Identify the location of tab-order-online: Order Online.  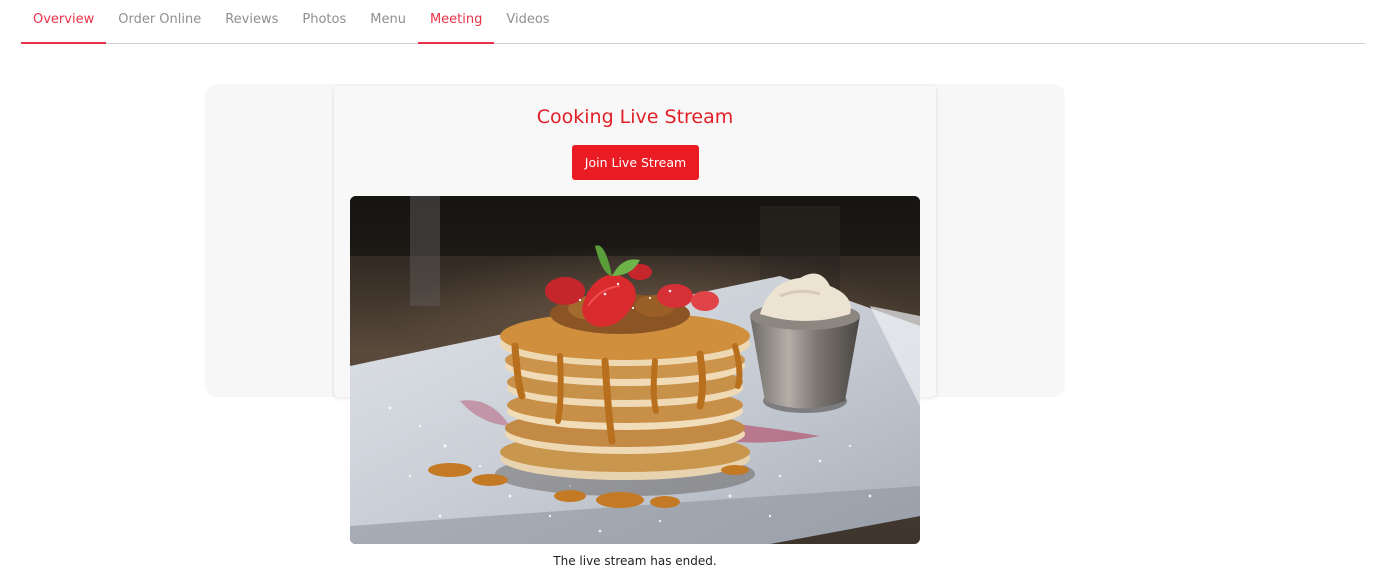
(159, 21).